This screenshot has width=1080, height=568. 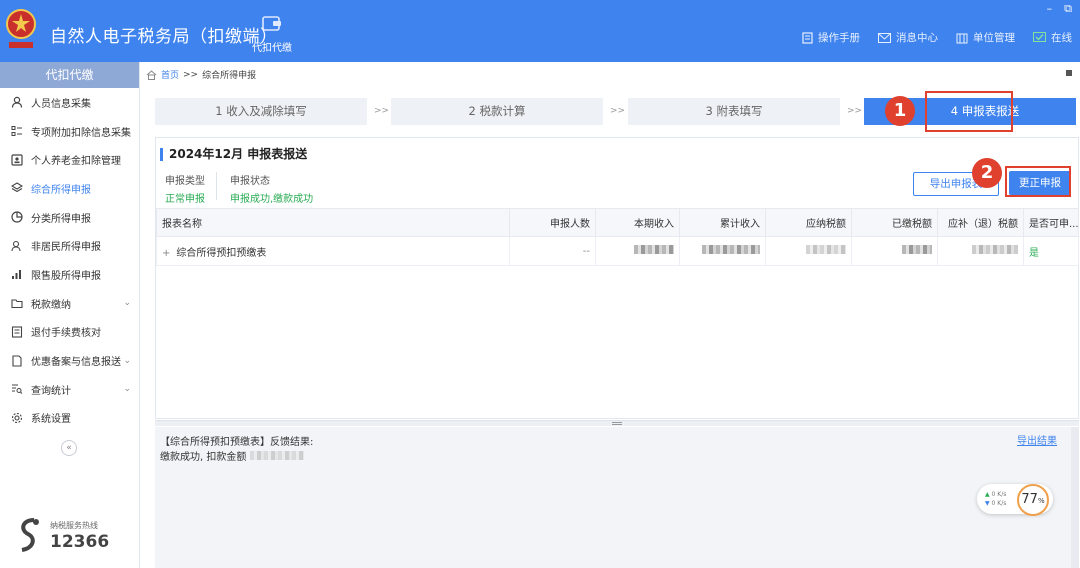 I want to click on sidebar-item-label: 优惠备案与信息报送, so click(x=76, y=363).